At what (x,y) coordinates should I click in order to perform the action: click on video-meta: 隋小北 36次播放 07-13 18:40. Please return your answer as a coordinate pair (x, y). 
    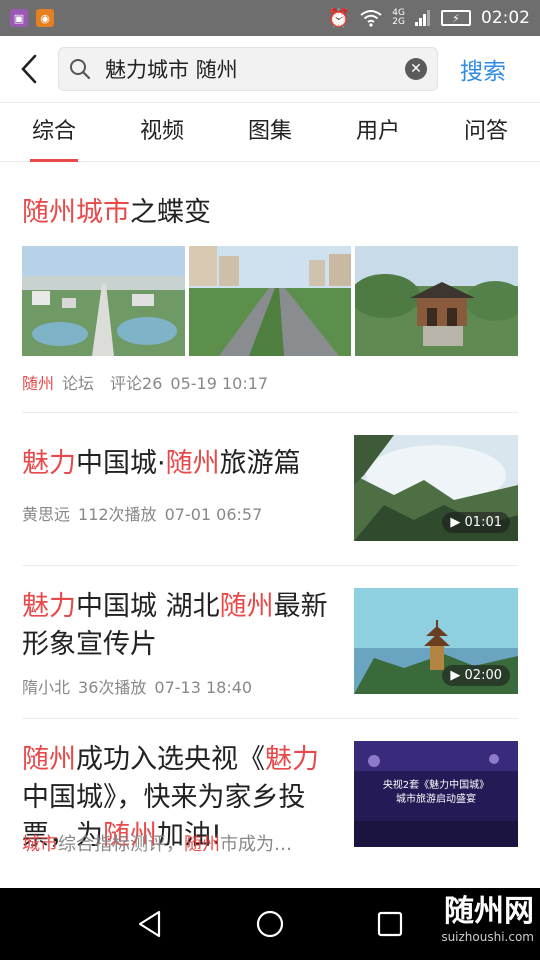
    Looking at the image, I should click on (137, 687).